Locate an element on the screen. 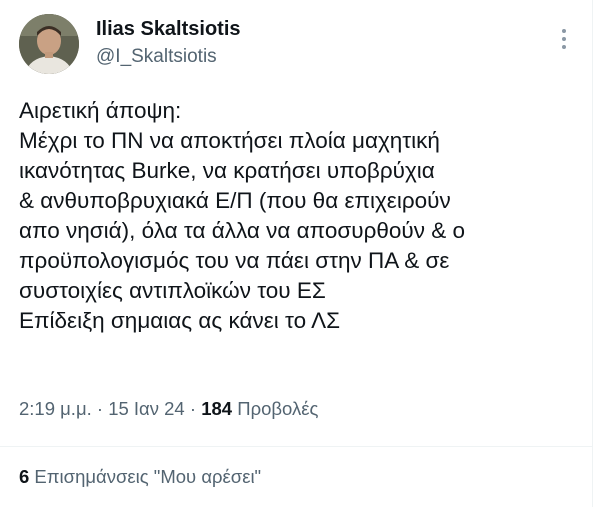  avatar-photo is located at coordinates (49, 44).